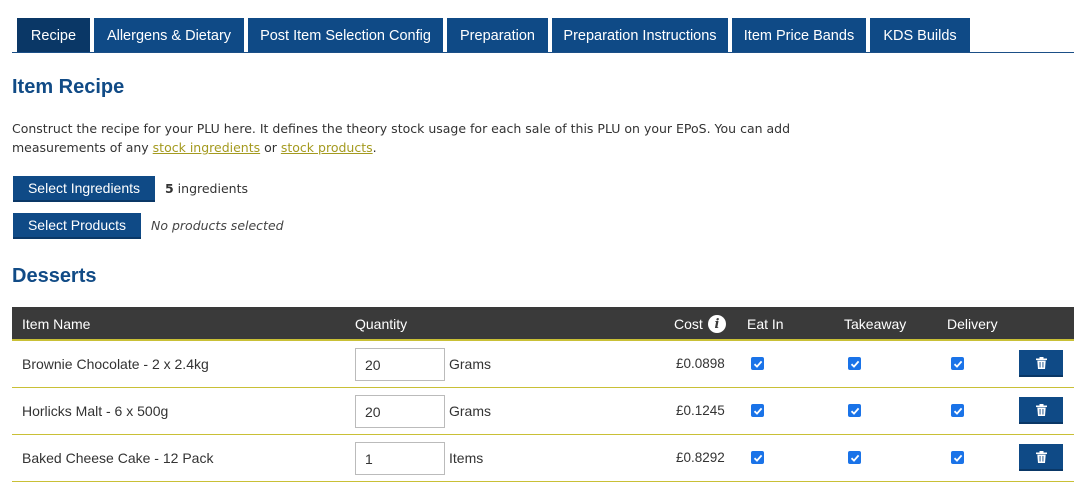 The height and width of the screenshot is (485, 1077). Describe the element at coordinates (374, 147) in the screenshot. I see `description-end: .` at that location.